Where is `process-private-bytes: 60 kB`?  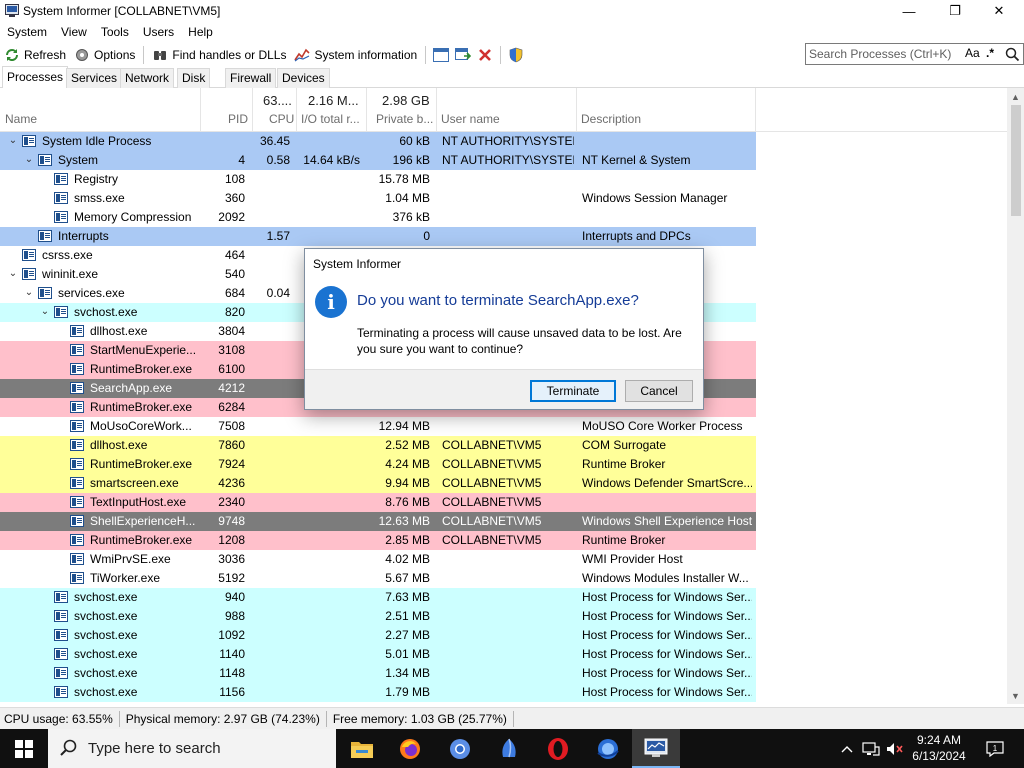 process-private-bytes: 60 kB is located at coordinates (414, 141).